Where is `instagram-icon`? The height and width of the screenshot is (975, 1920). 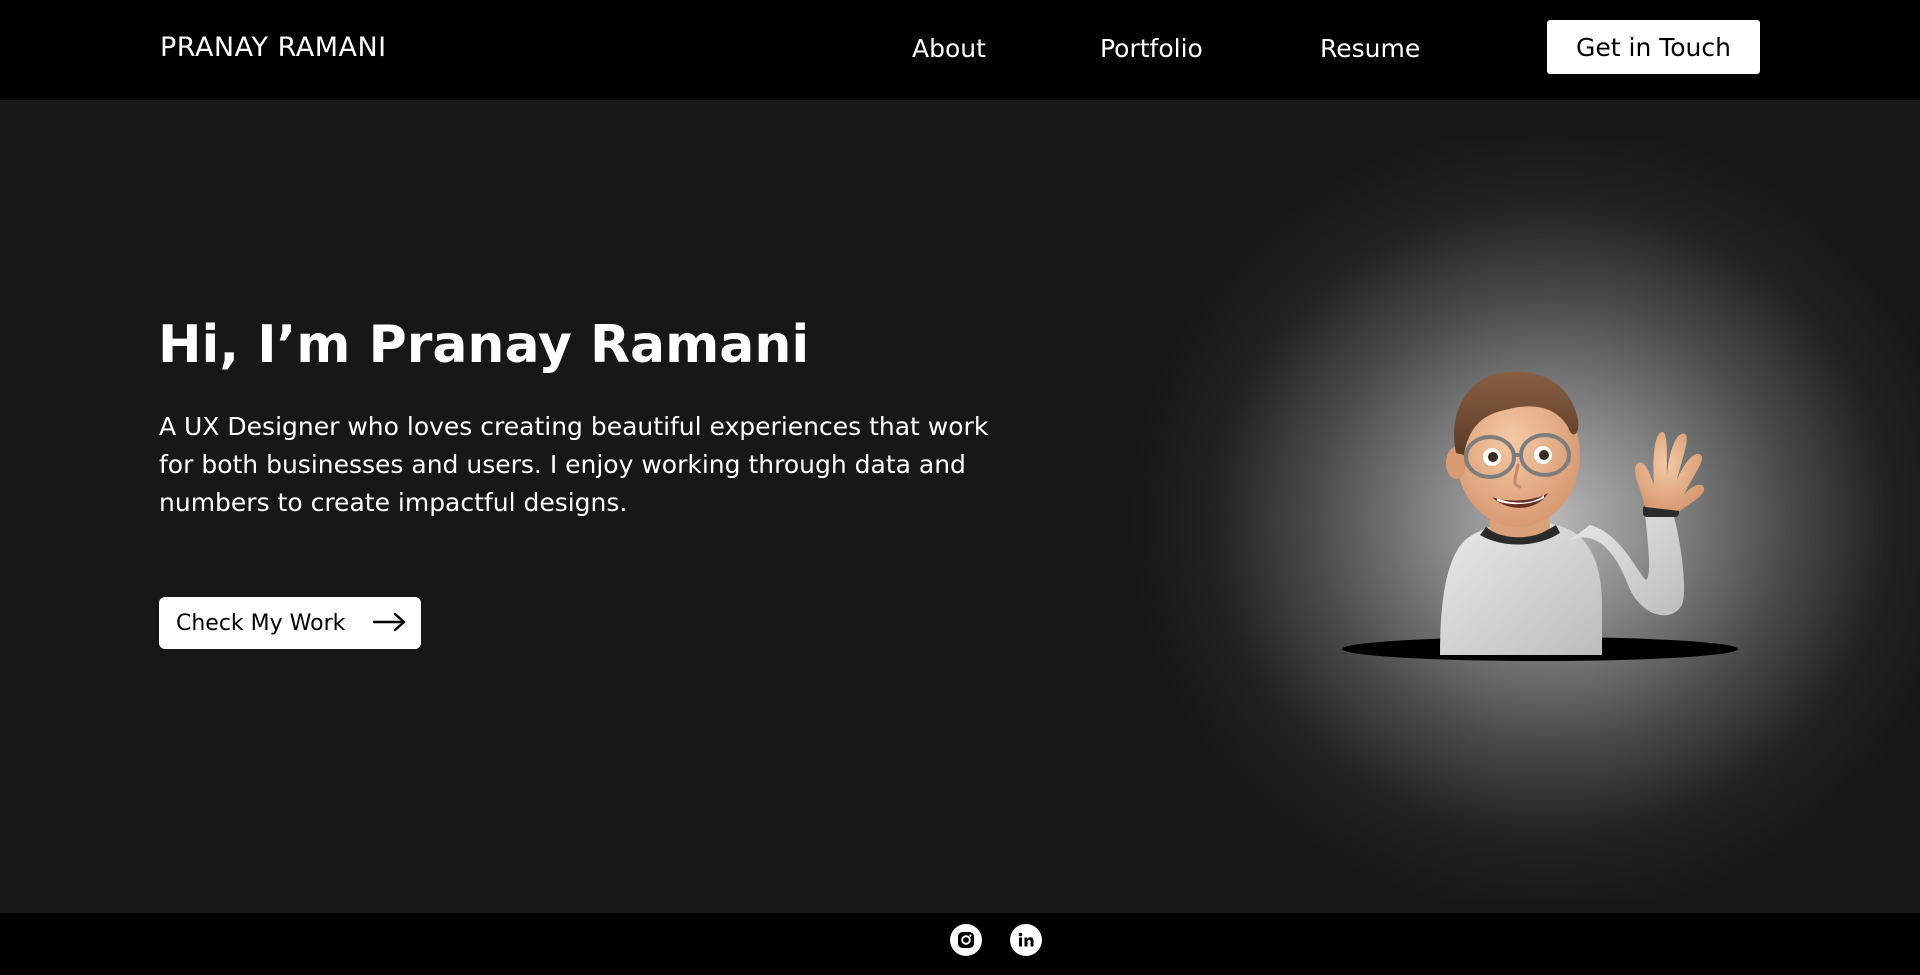 instagram-icon is located at coordinates (966, 940).